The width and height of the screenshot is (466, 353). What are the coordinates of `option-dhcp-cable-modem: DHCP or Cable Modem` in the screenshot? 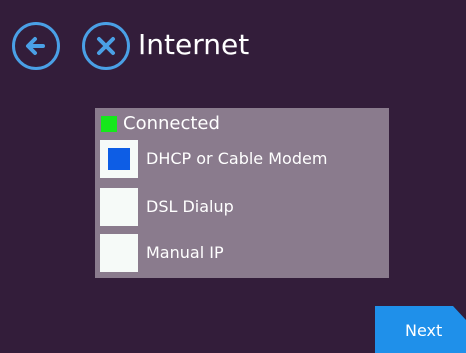 It's located at (240, 159).